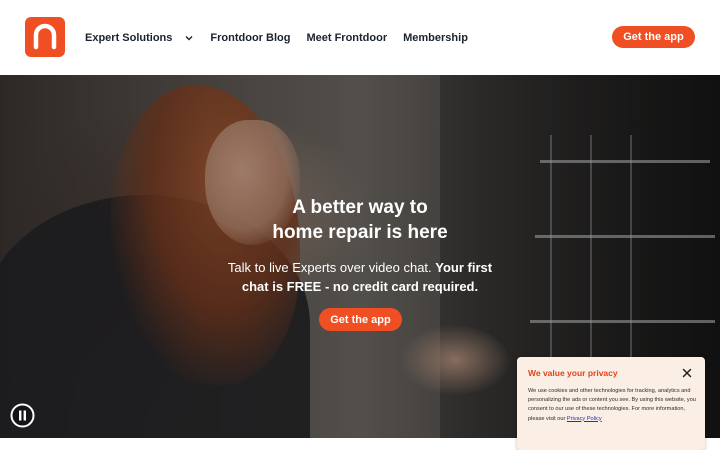 The height and width of the screenshot is (450, 720). Describe the element at coordinates (331, 267) in the screenshot. I see `hero-subtitle-text: Talk to live Experts over video chat.` at that location.